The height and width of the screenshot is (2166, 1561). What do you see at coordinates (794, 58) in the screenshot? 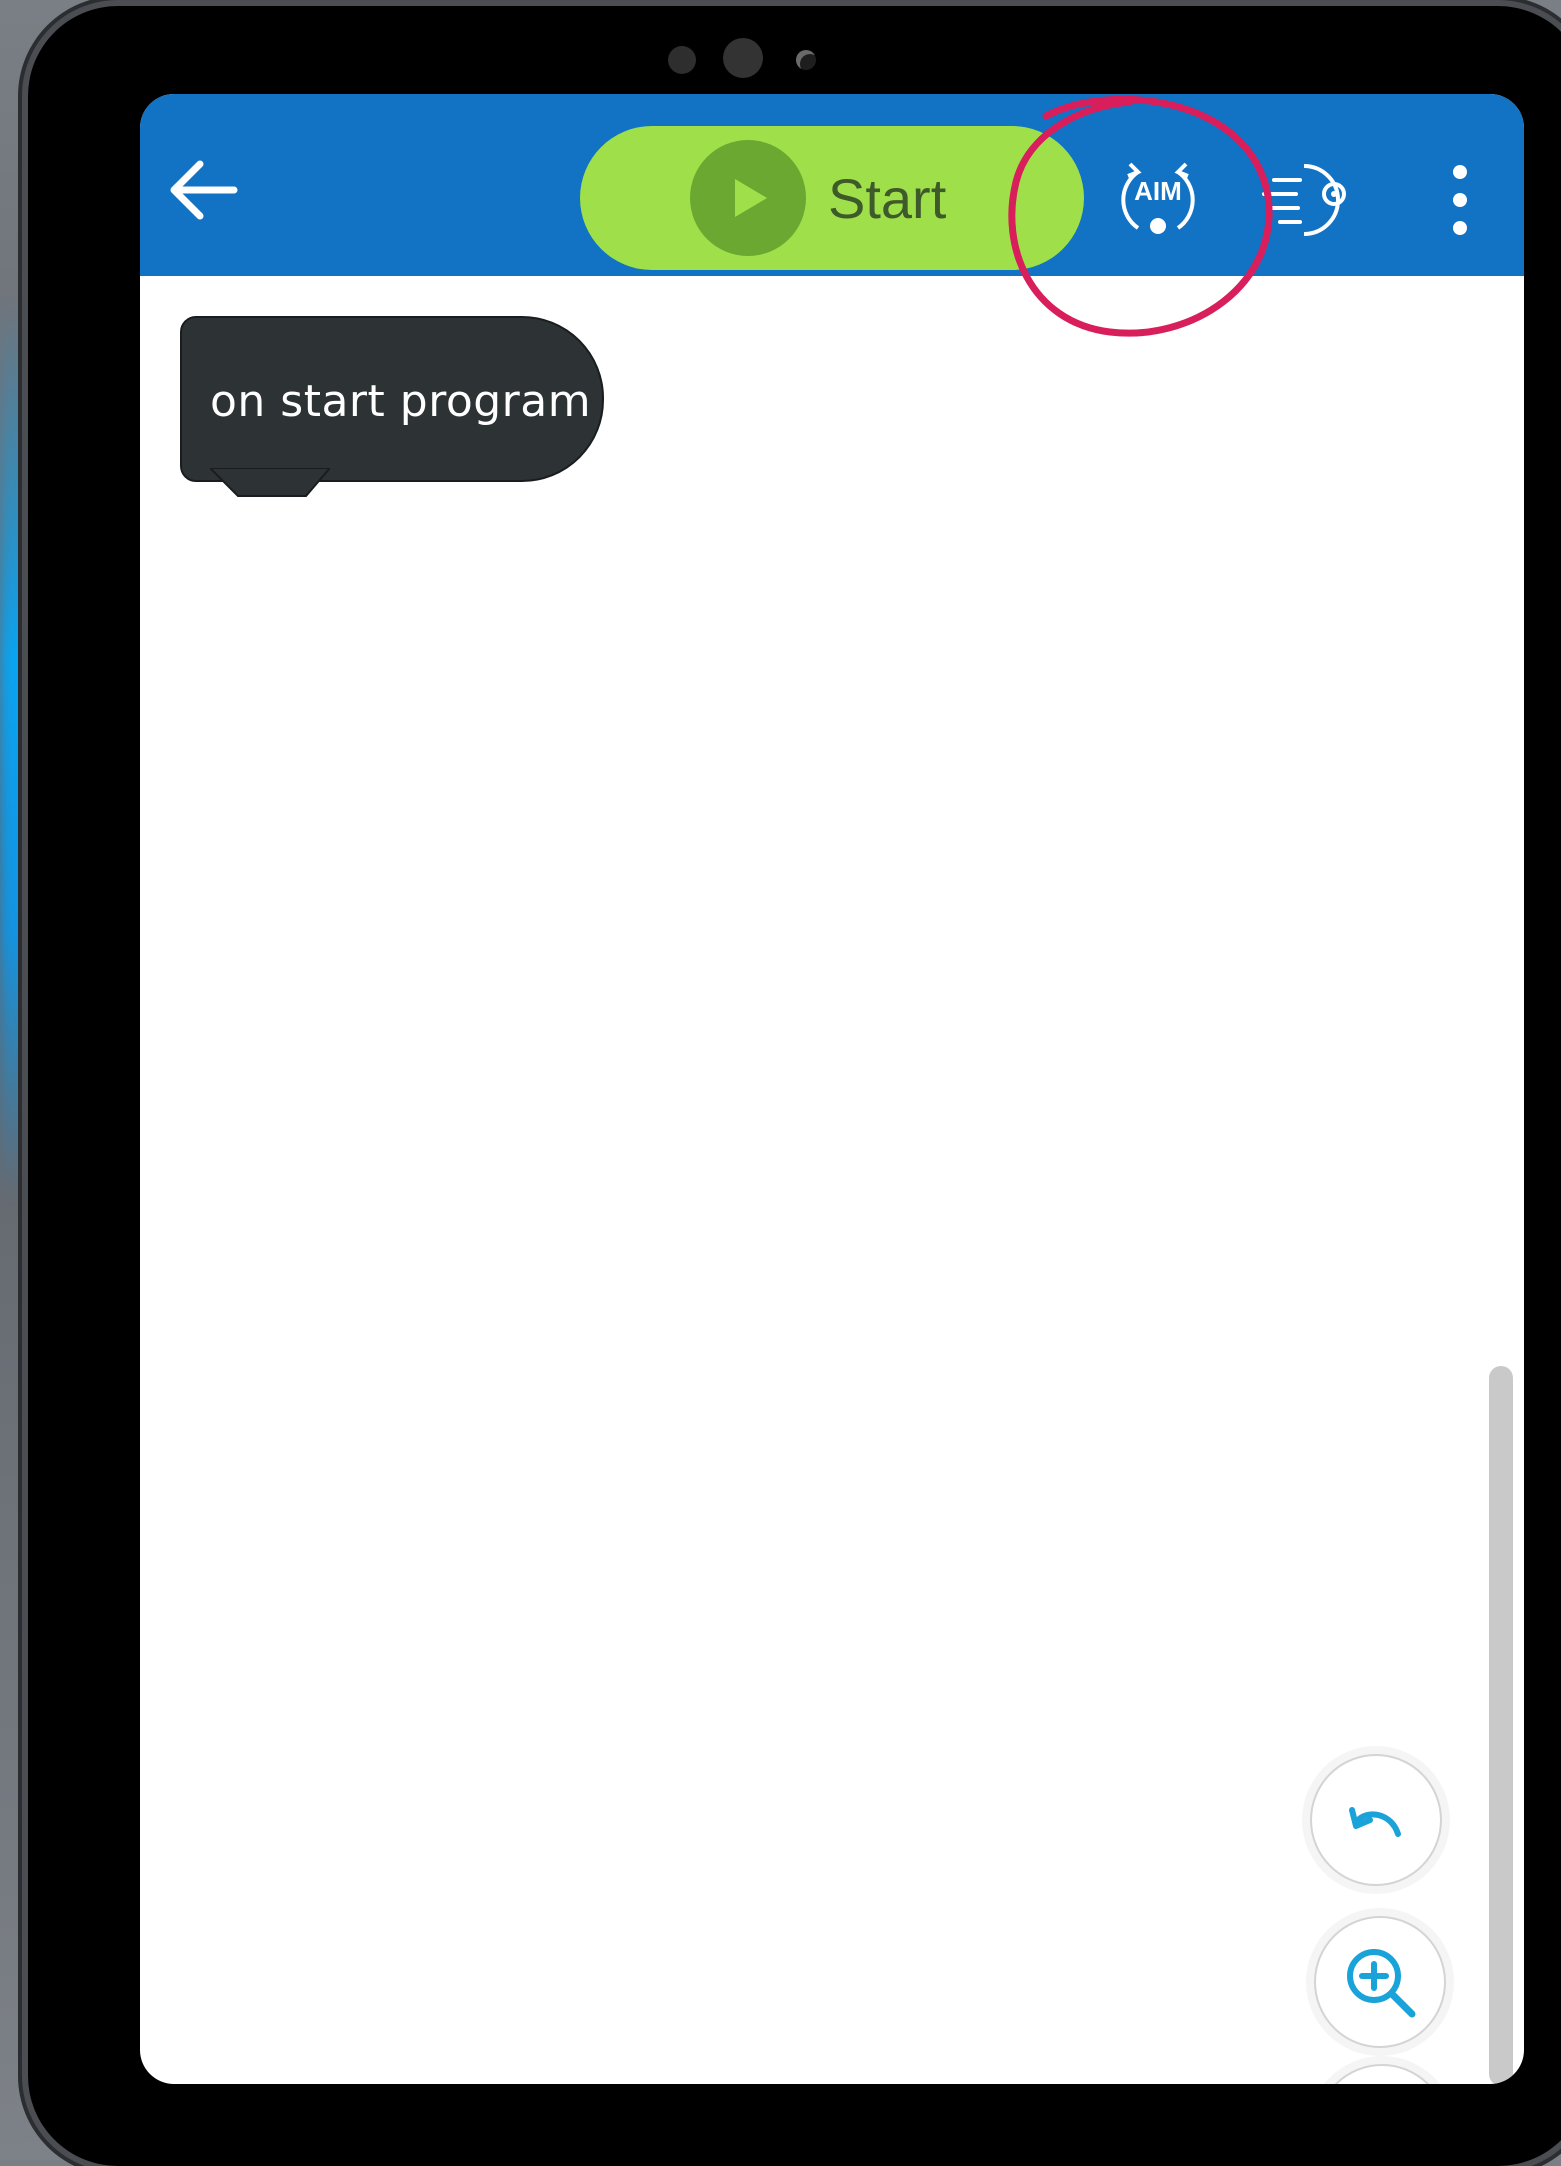
I see `camera-bar` at bounding box center [794, 58].